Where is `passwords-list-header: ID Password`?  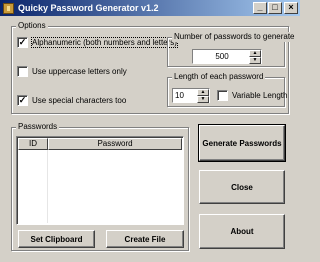
passwords-list-header: ID Password is located at coordinates (100, 144).